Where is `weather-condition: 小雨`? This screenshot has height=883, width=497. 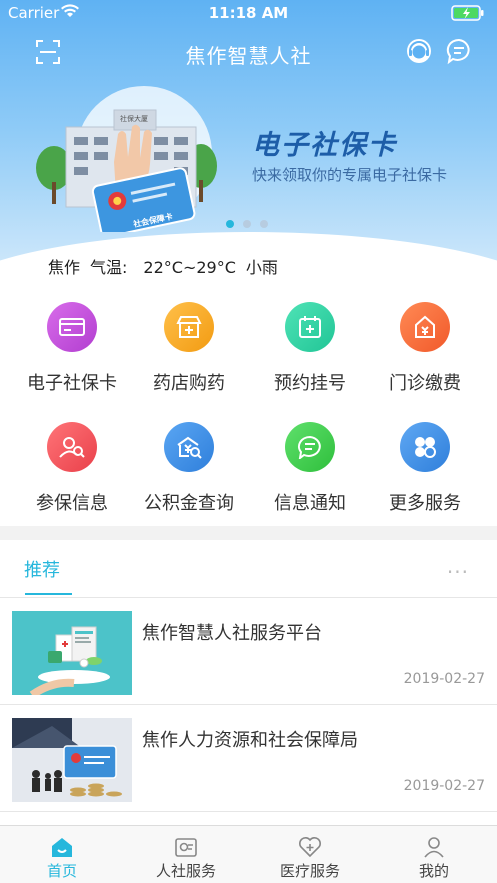 weather-condition: 小雨 is located at coordinates (261, 267).